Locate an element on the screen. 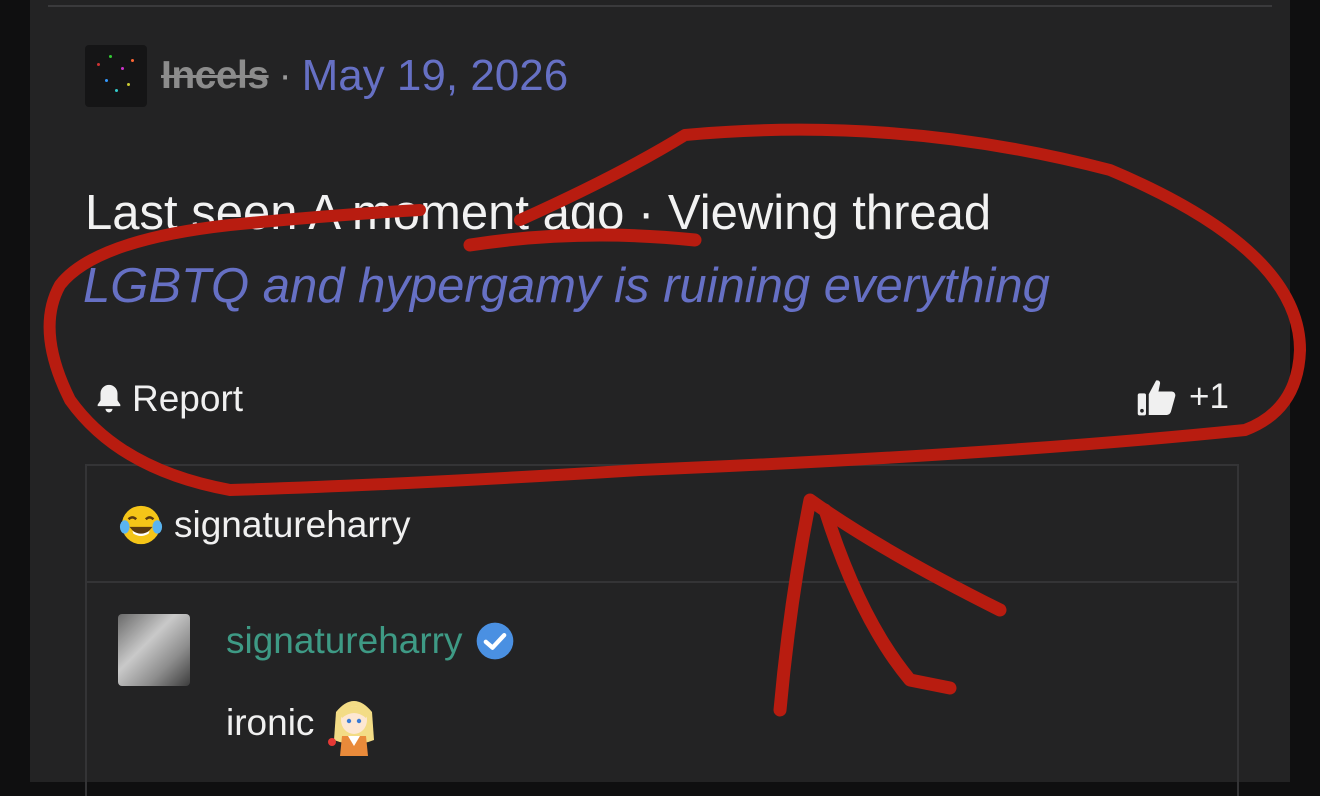 The height and width of the screenshot is (796, 1320). anime-sticker is located at coordinates (351, 728).